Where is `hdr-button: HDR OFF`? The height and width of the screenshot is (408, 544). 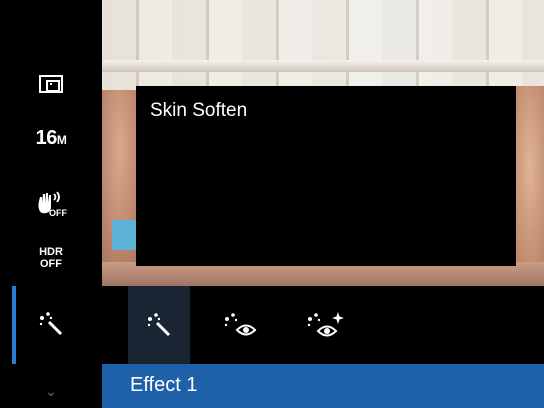
hdr-button: HDR OFF is located at coordinates (51, 258).